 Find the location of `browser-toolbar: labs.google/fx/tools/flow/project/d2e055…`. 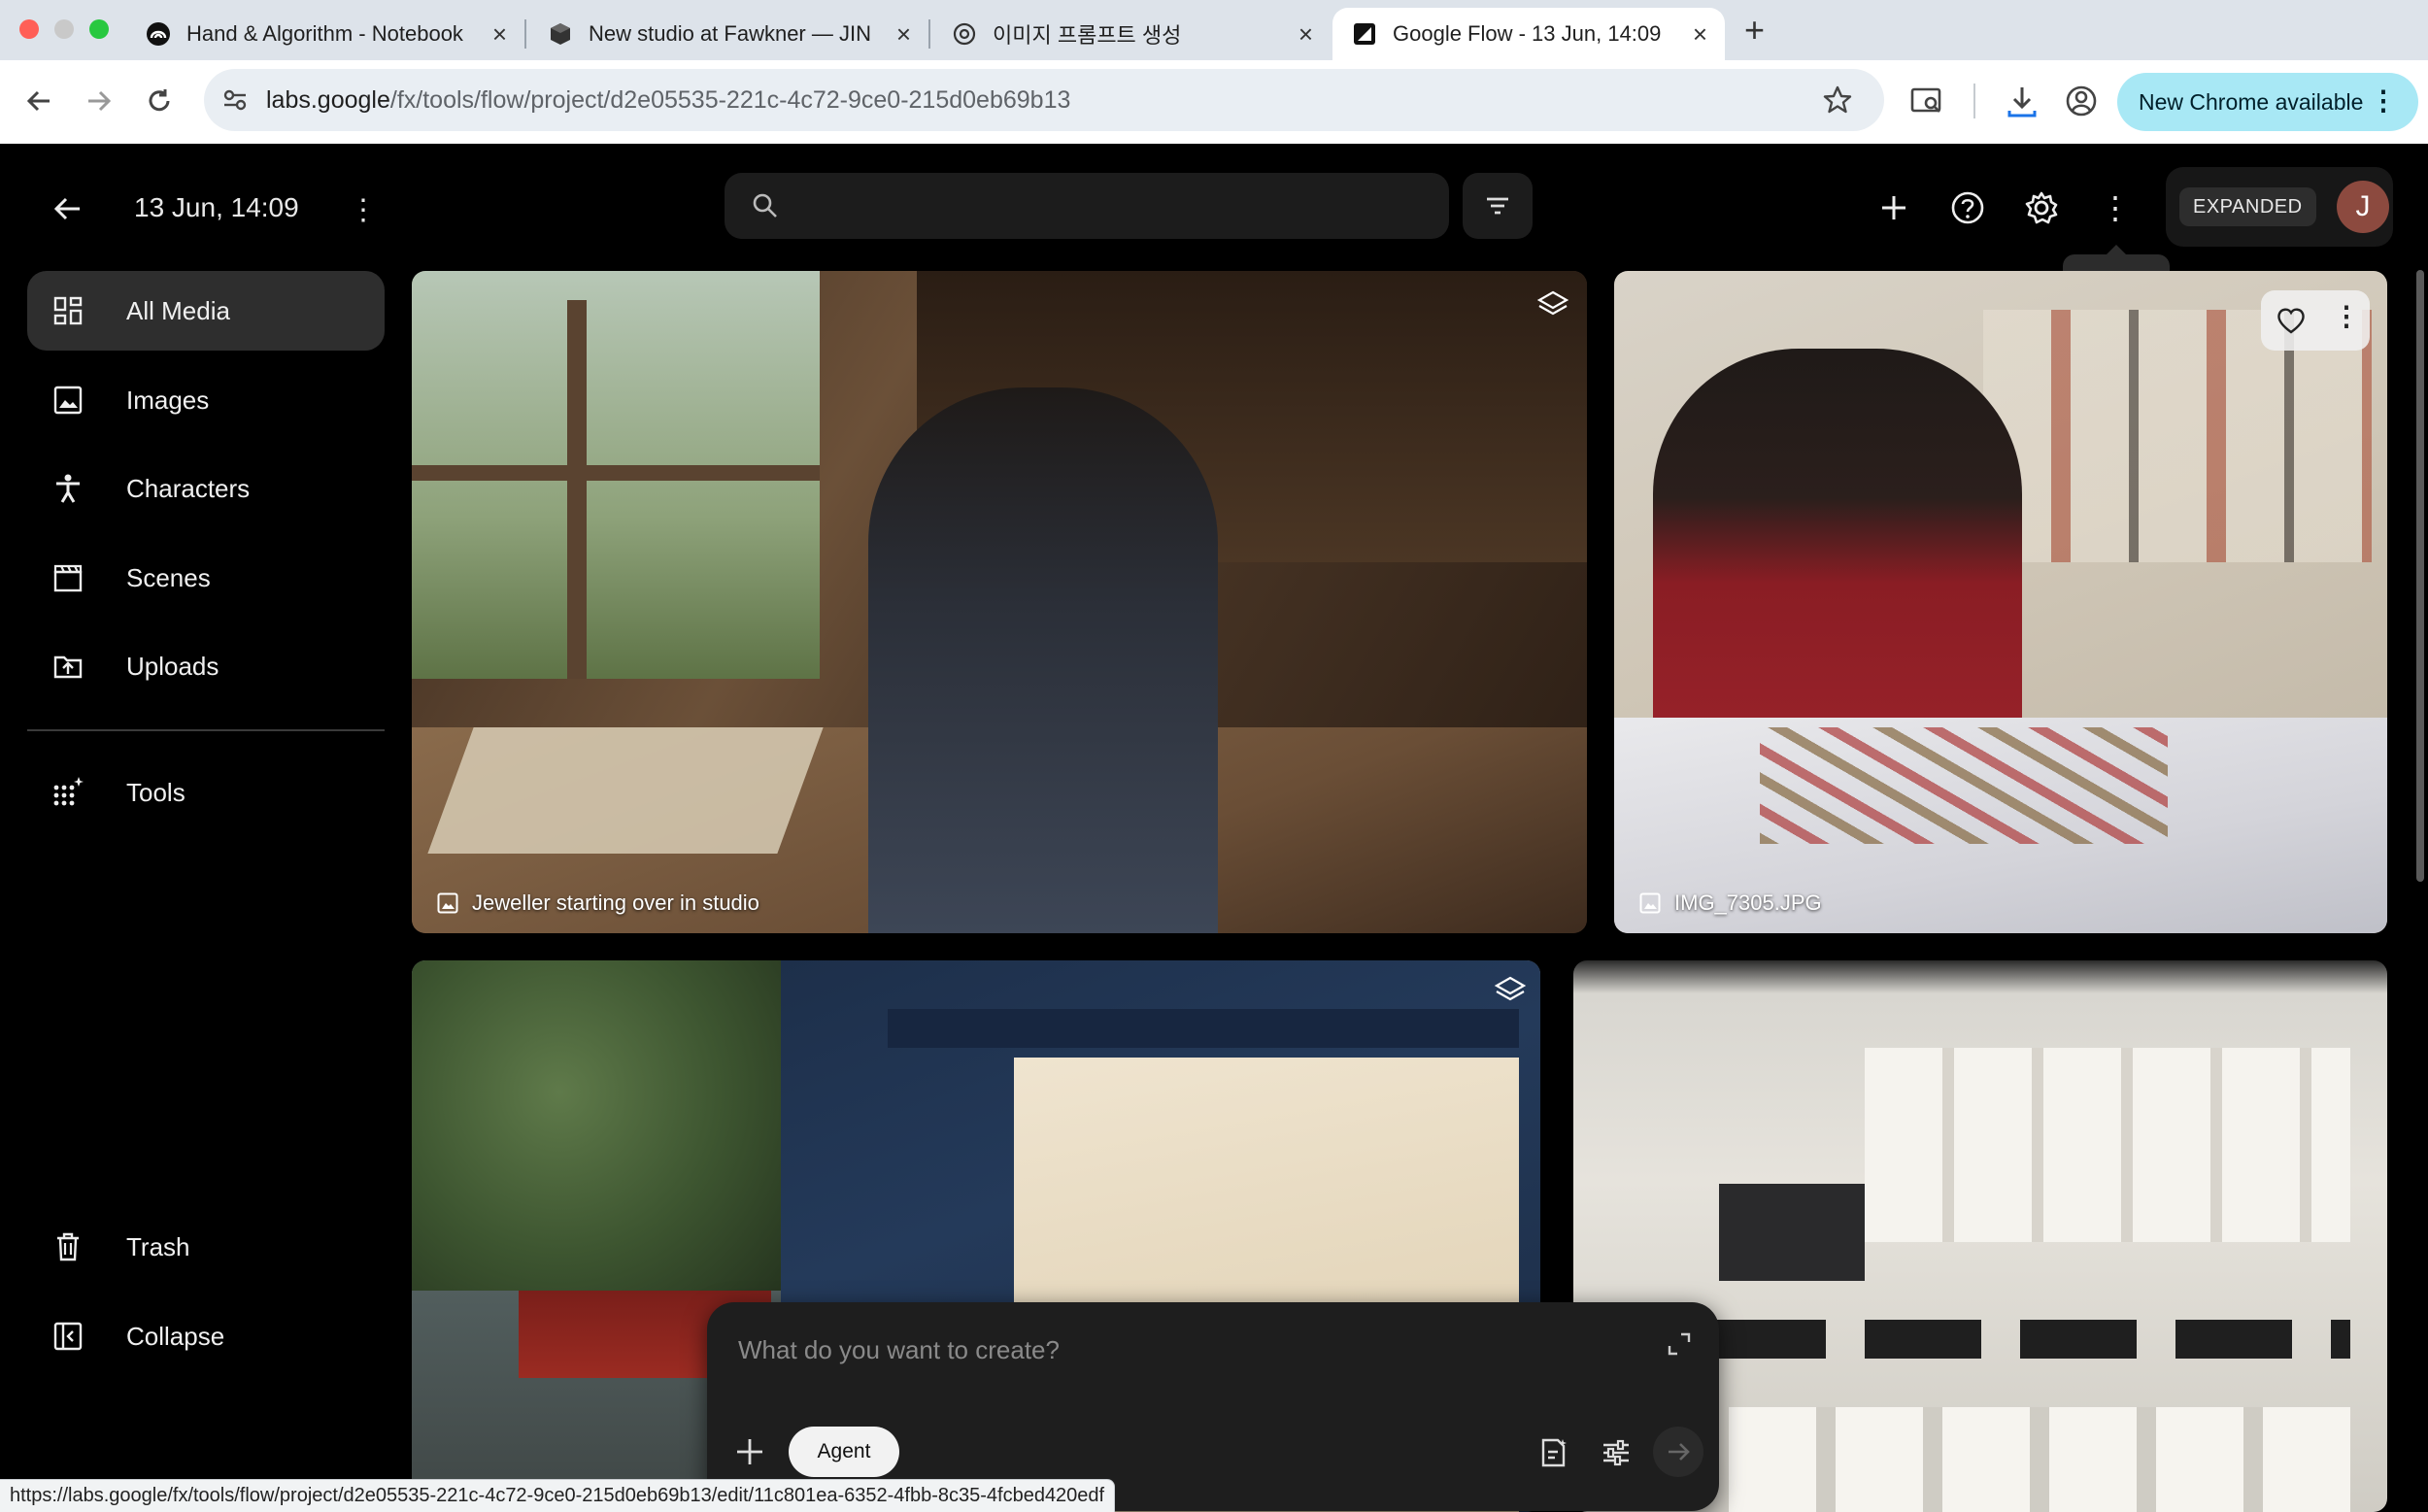

browser-toolbar: labs.google/fx/tools/flow/project/d2e055… is located at coordinates (1214, 102).